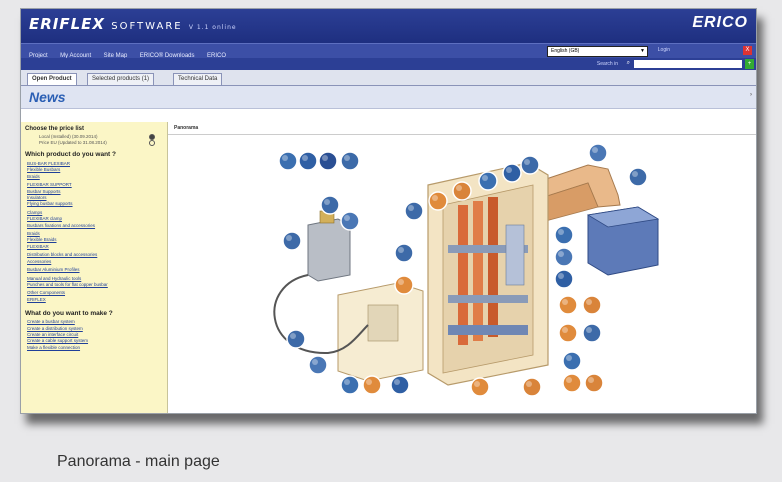  What do you see at coordinates (664, 50) in the screenshot?
I see `login-link: Login` at bounding box center [664, 50].